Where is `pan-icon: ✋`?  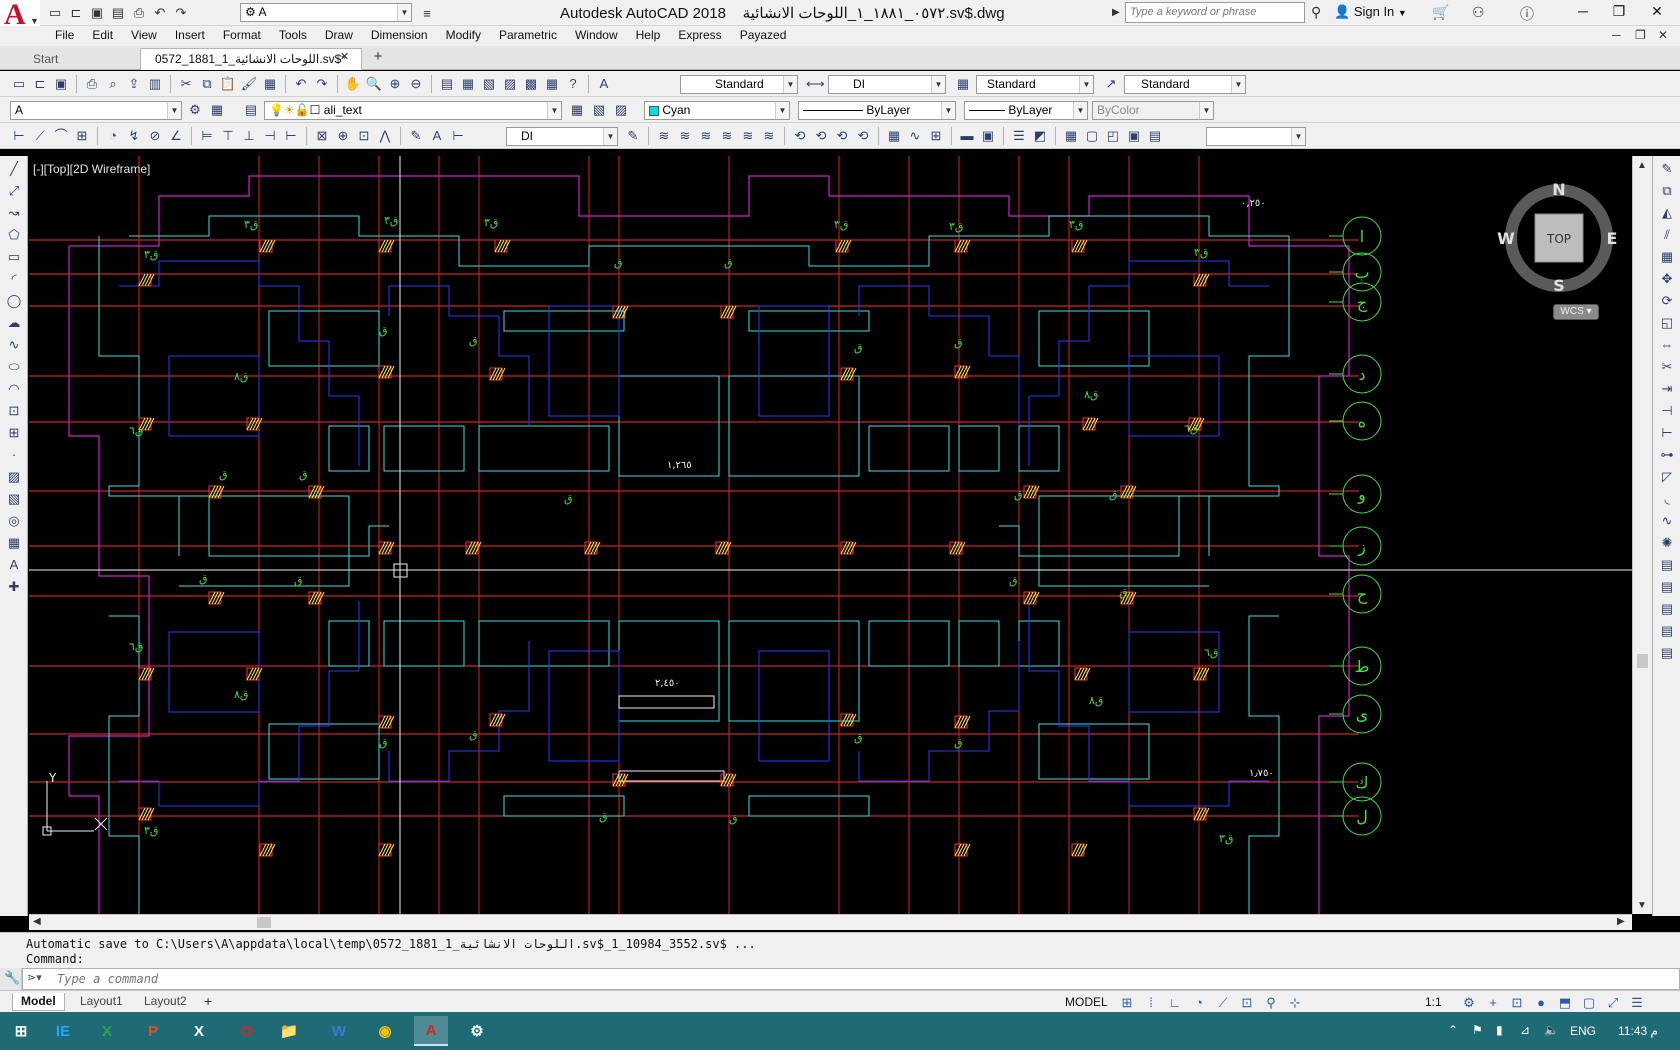
pan-icon: ✋ is located at coordinates (353, 84).